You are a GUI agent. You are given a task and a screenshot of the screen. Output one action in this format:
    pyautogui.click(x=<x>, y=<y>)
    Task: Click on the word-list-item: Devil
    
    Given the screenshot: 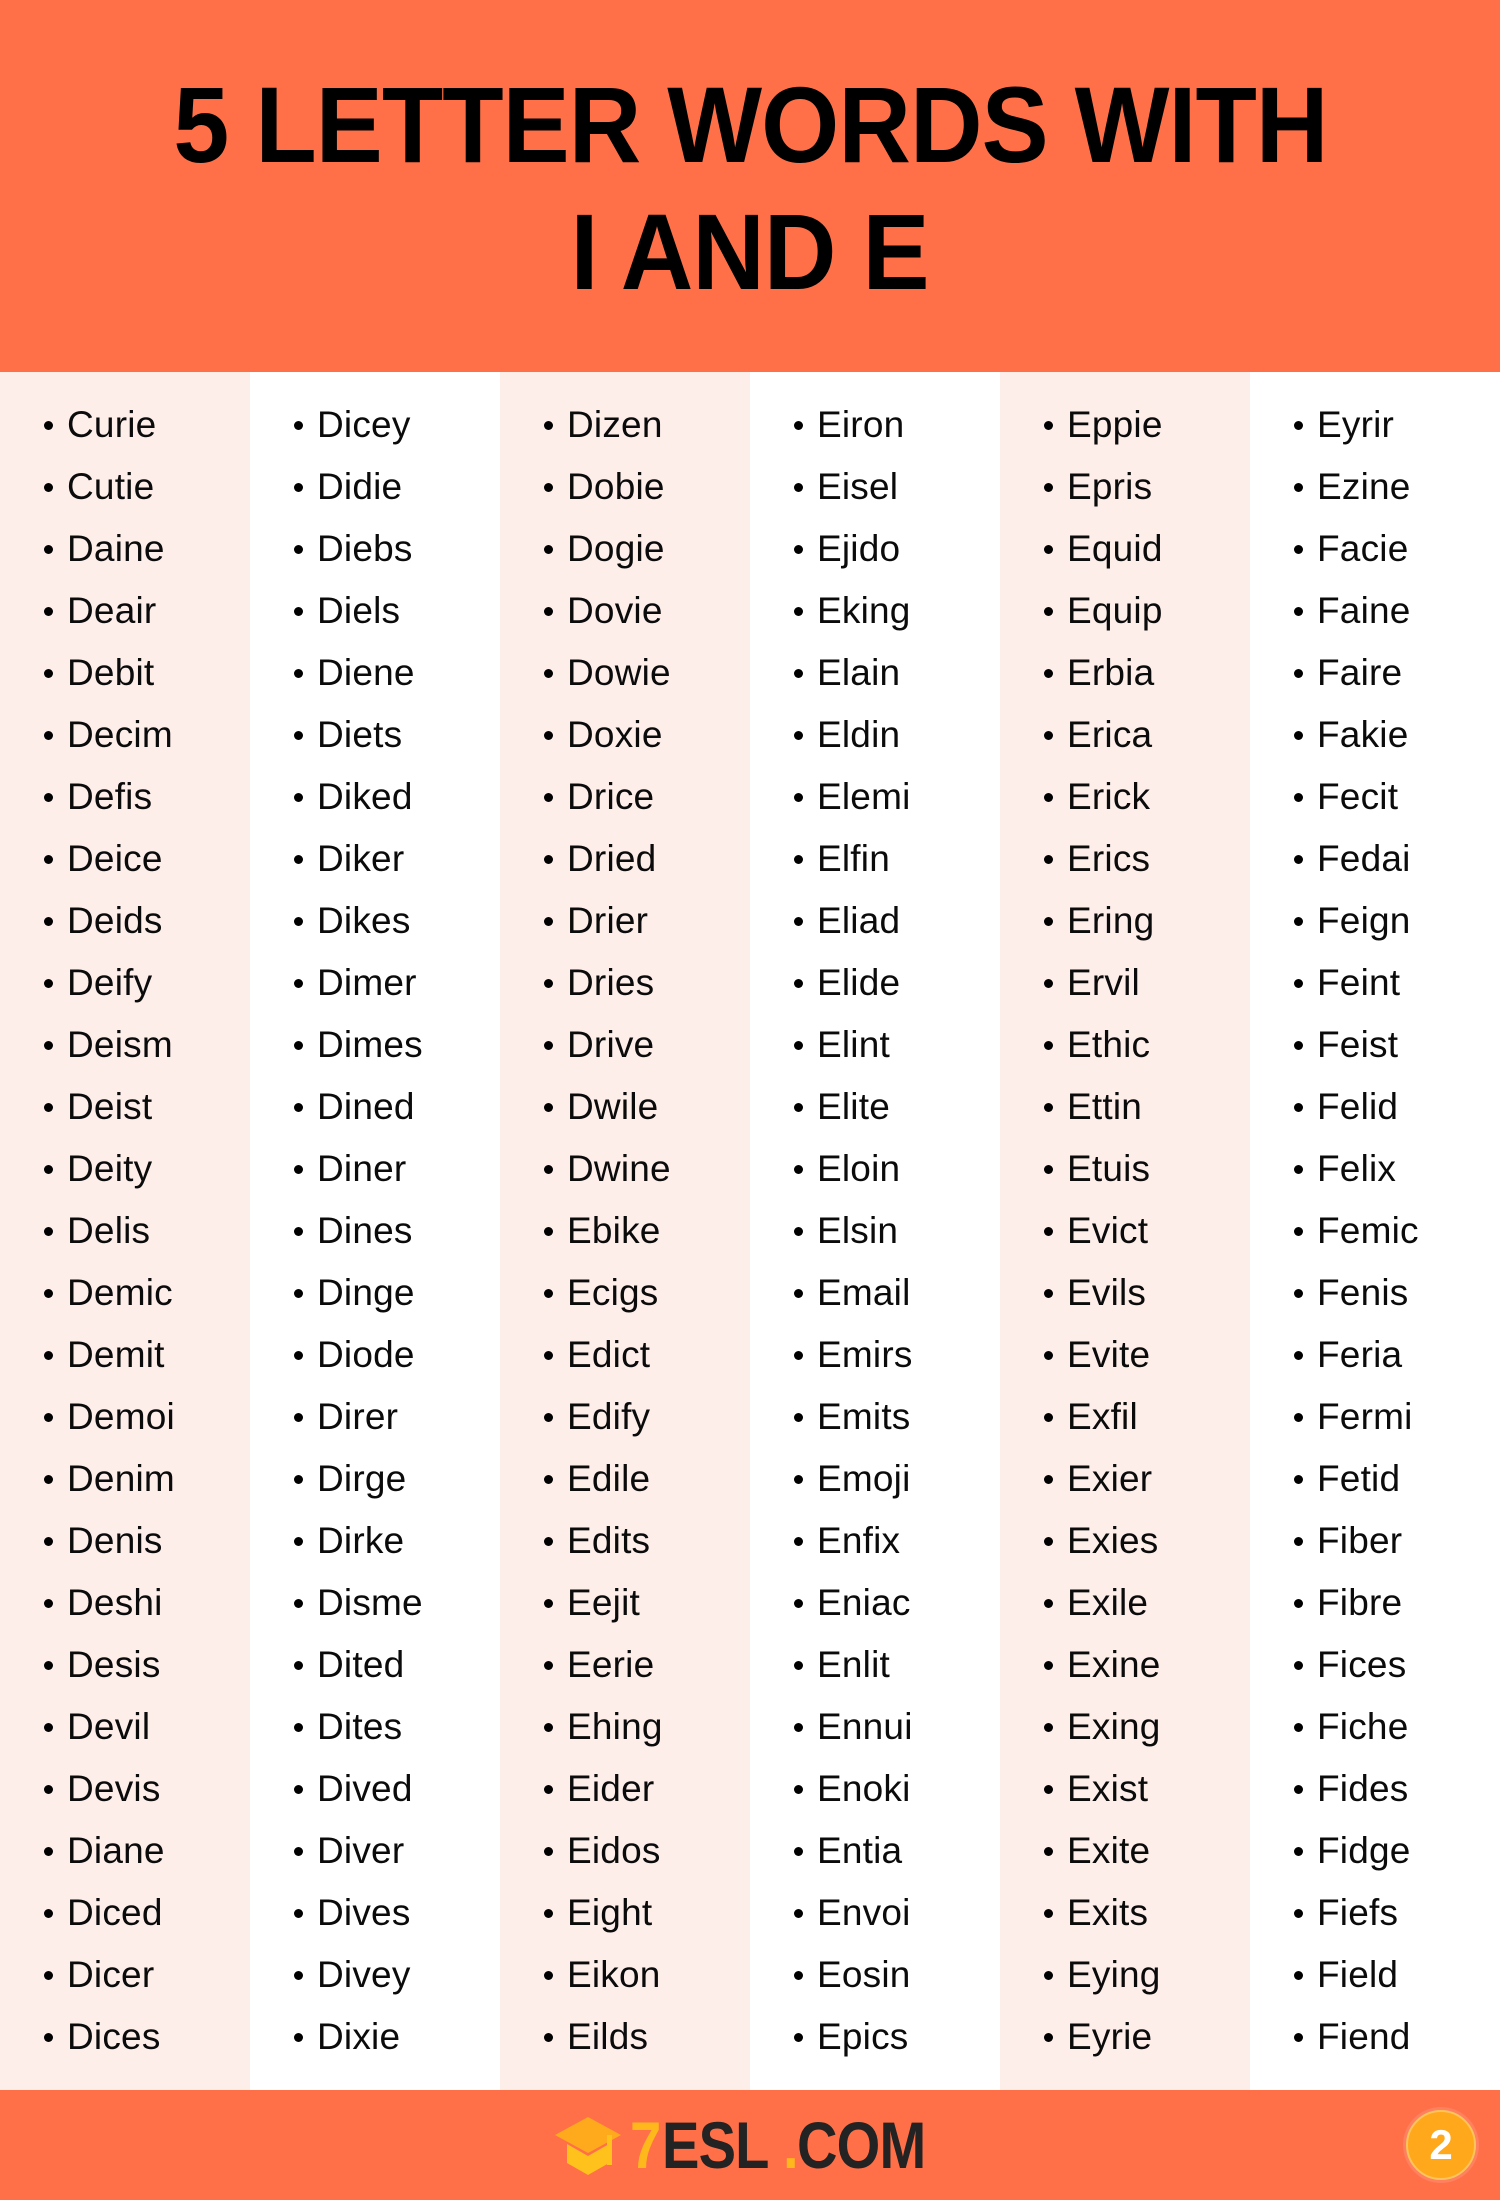 What is the action you would take?
    pyautogui.click(x=125, y=1739)
    